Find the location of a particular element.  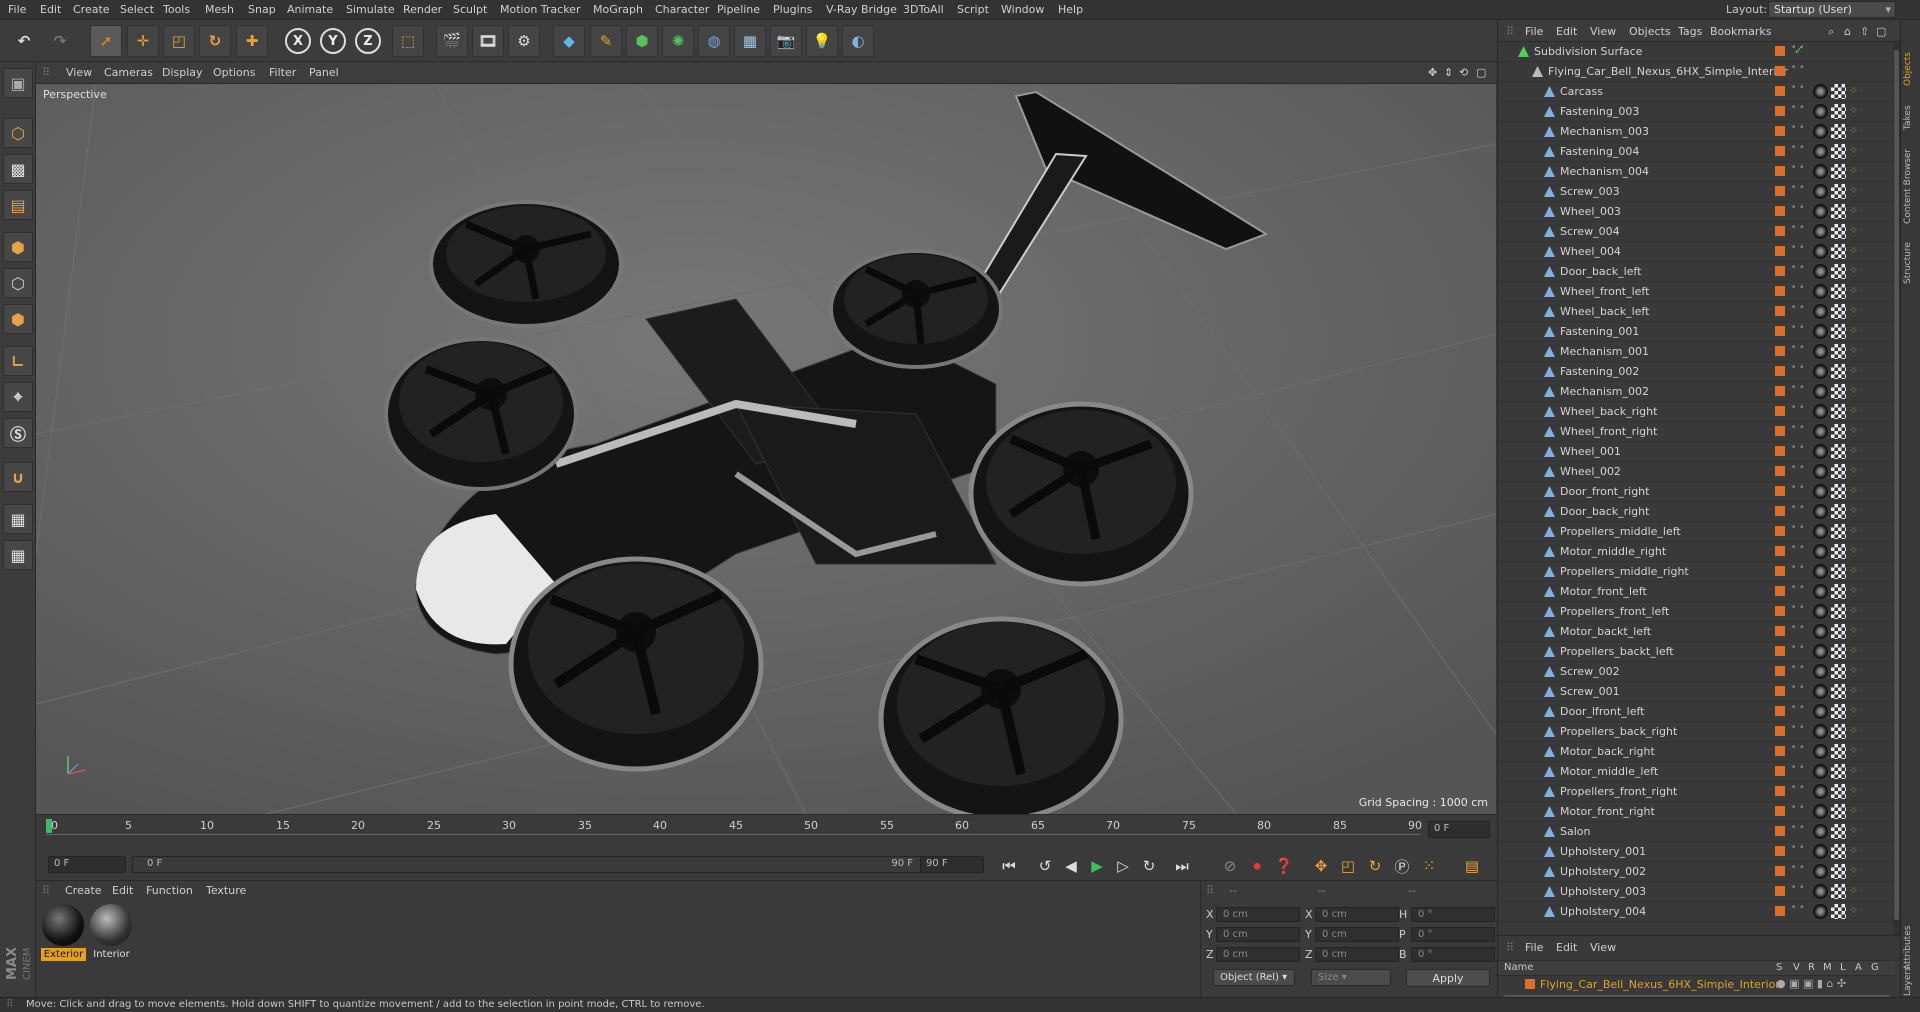

pen-spline-icon: ✎ is located at coordinates (606, 41).